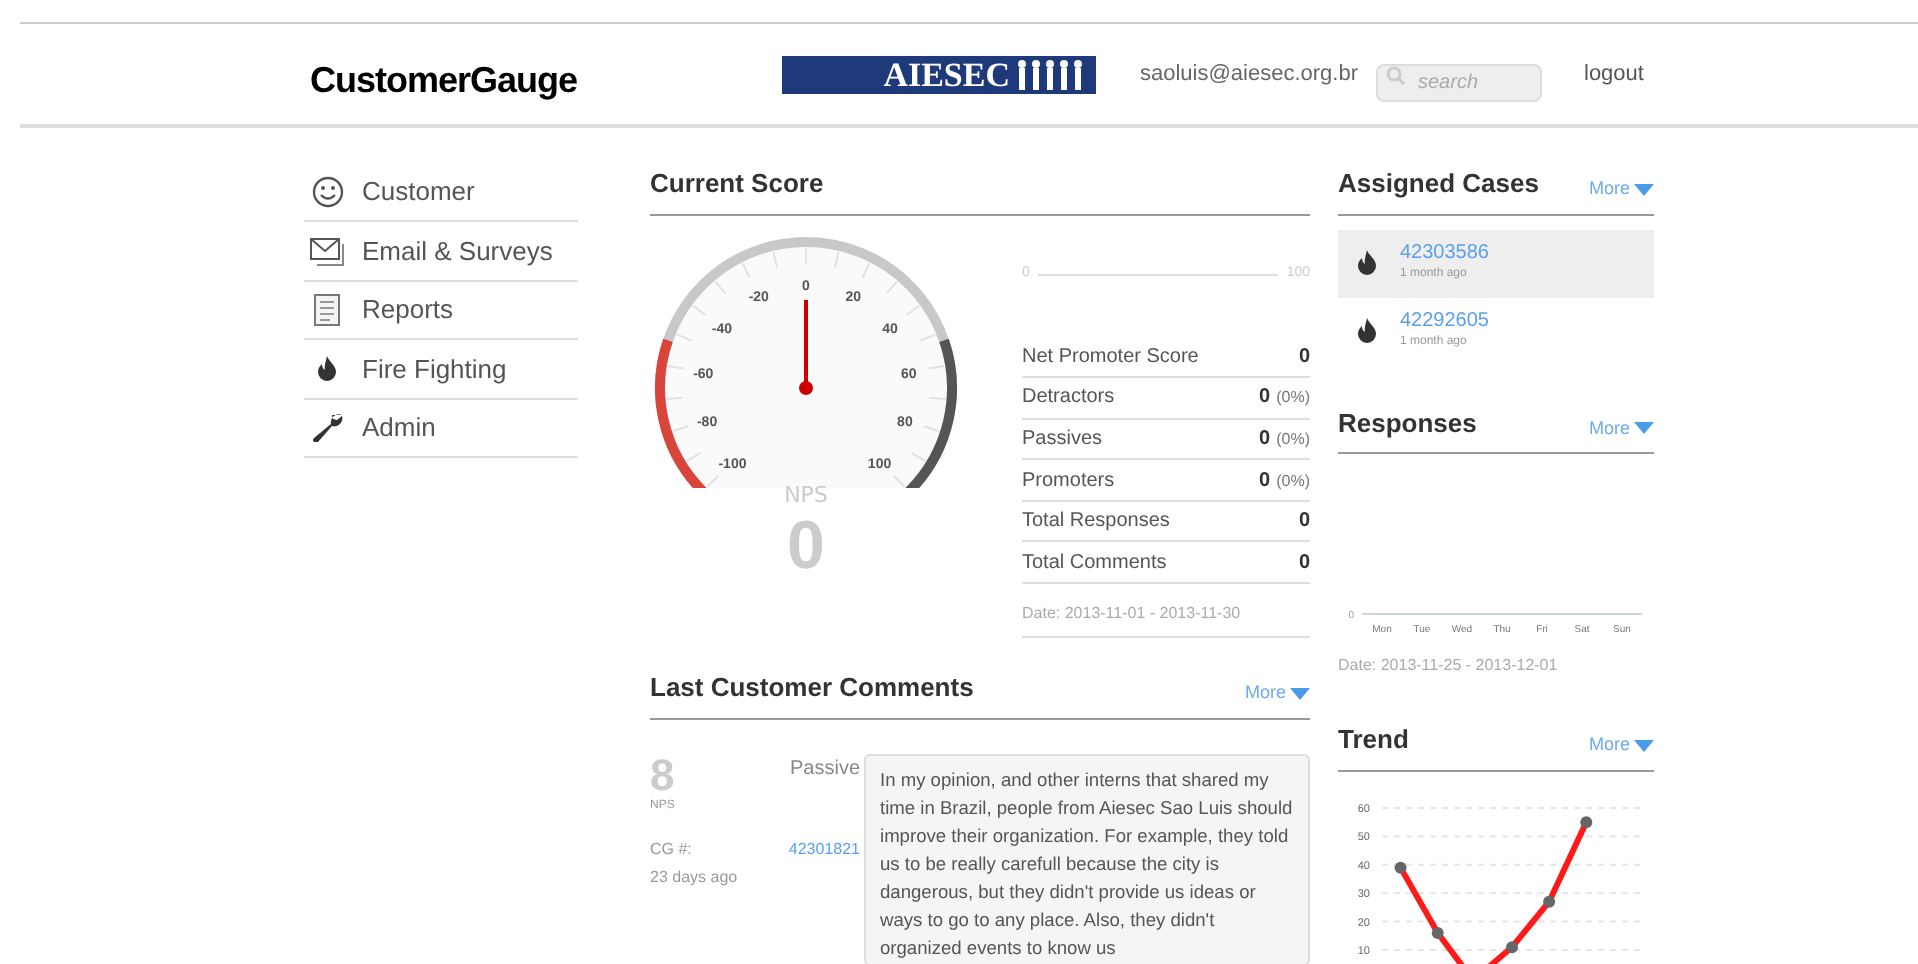 This screenshot has height=964, width=1918. Describe the element at coordinates (980, 189) in the screenshot. I see `section-title: Current Score` at that location.